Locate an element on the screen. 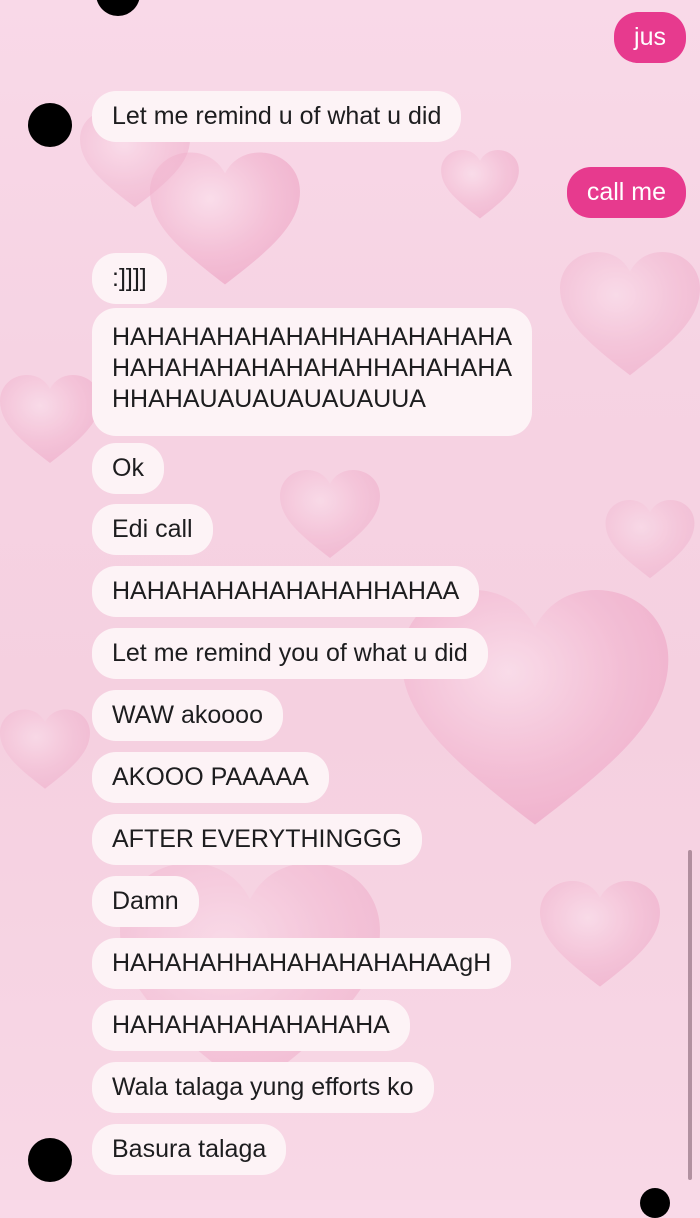 This screenshot has height=1218, width=700. incoming-message: HAHAHAHAHAHAHAHA is located at coordinates (251, 1025).